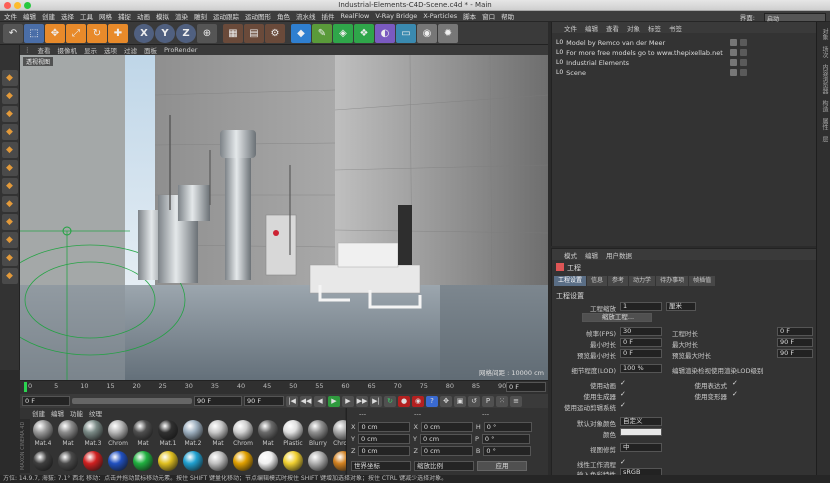 This screenshot has width=830, height=483. What do you see at coordinates (735, 394) in the screenshot?
I see `use-deformer-checkbox: ✓` at bounding box center [735, 394].